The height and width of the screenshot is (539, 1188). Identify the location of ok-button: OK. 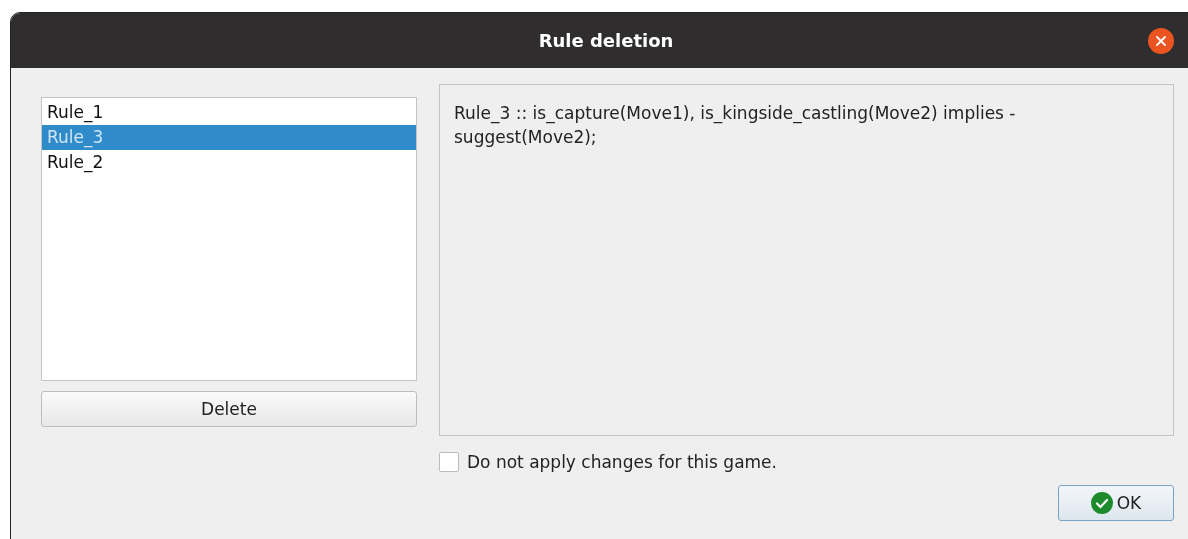
(1116, 503).